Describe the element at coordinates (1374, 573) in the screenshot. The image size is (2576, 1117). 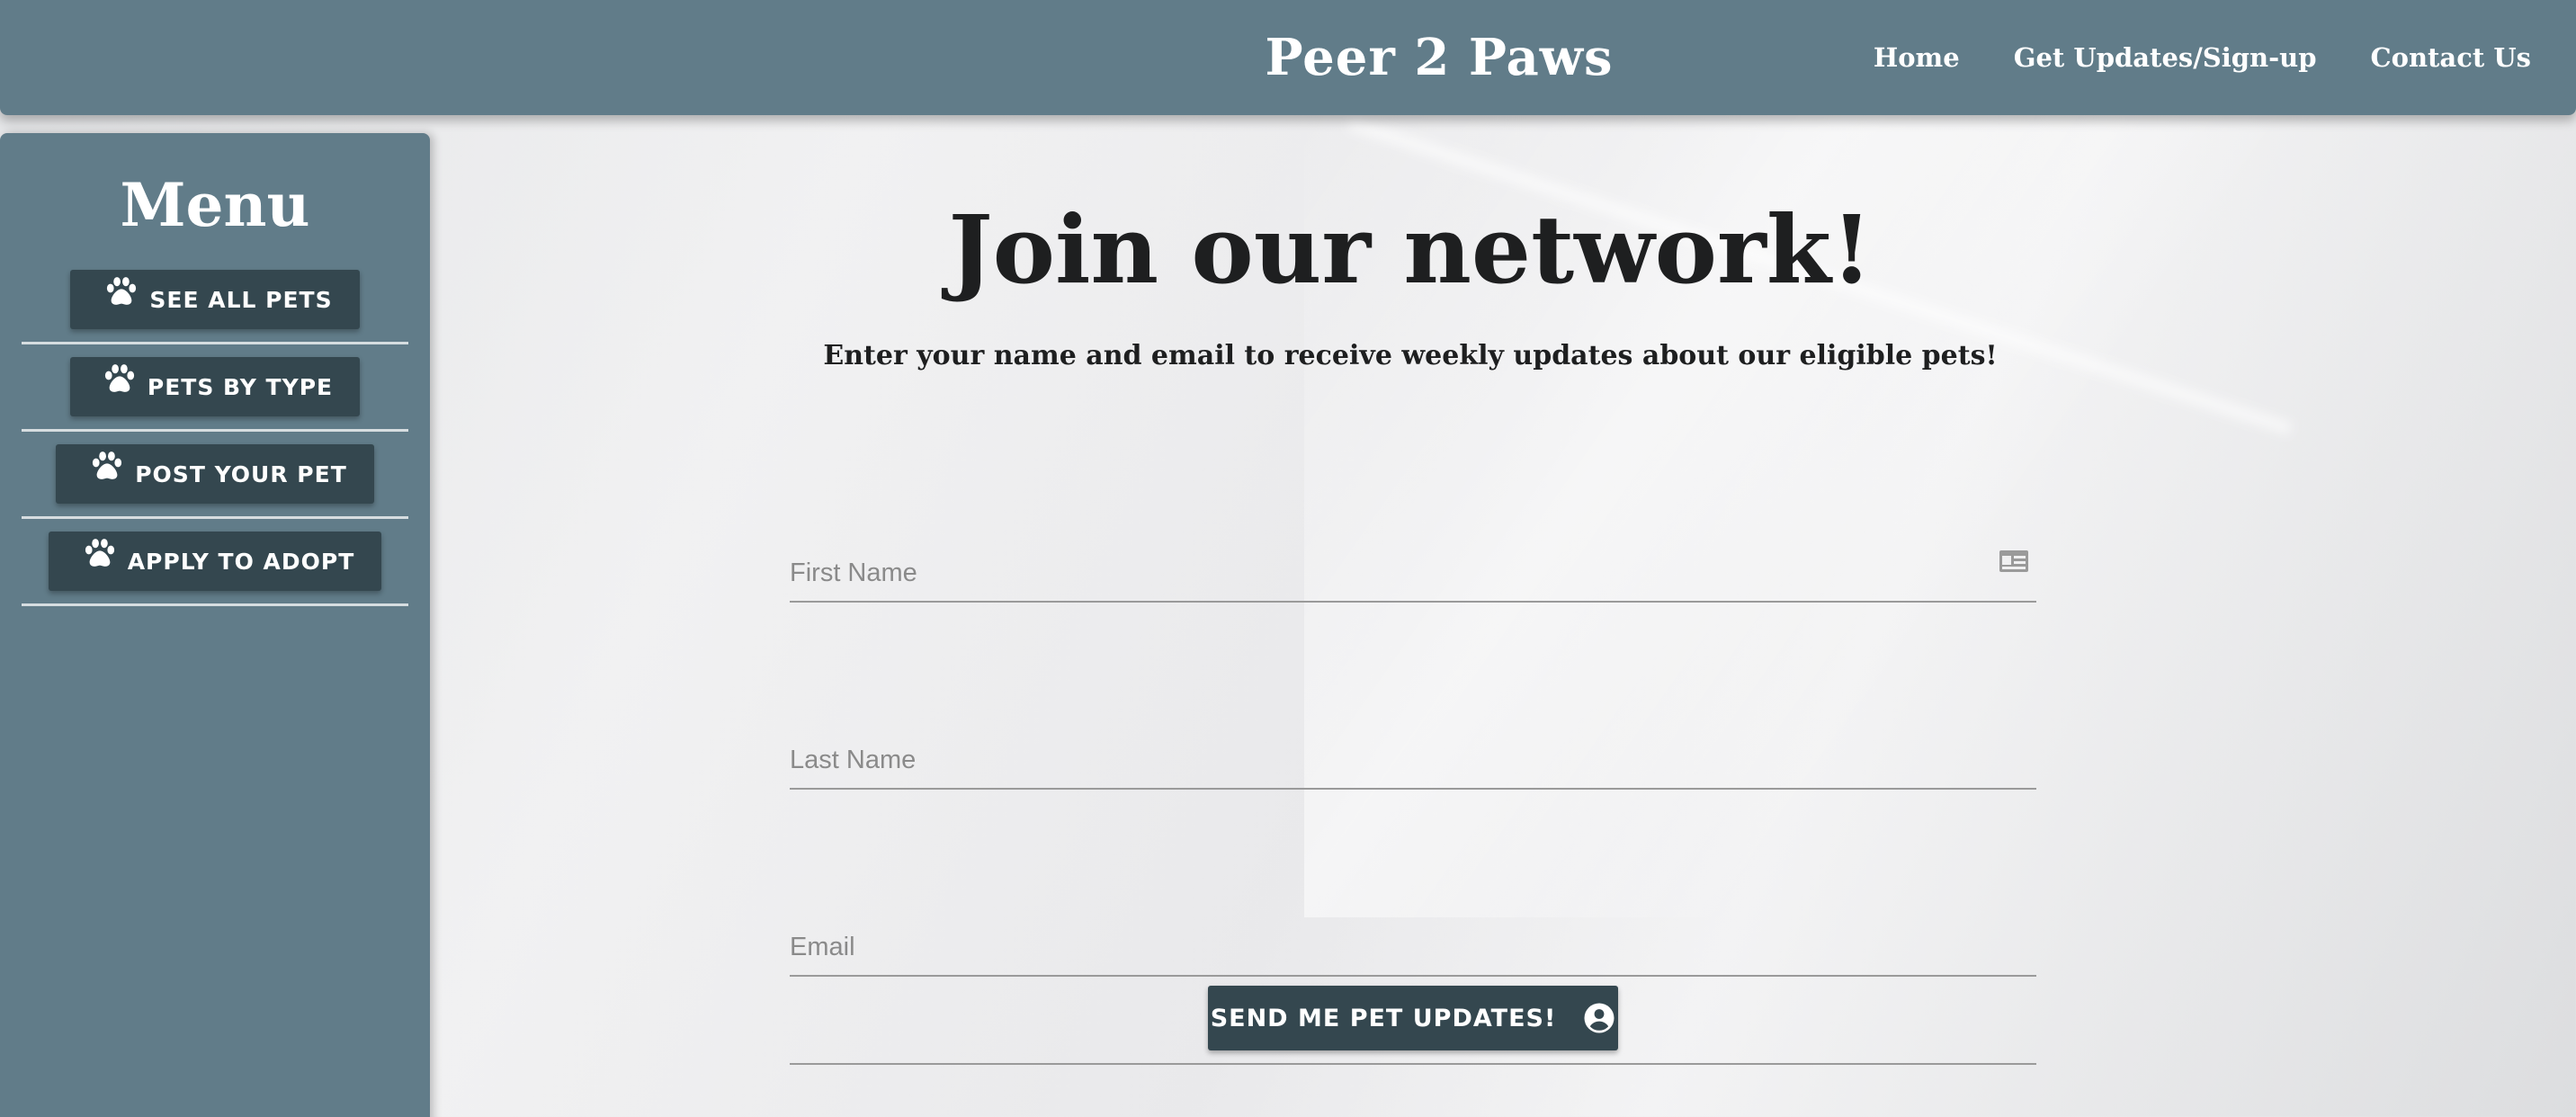
I see `first-name-input` at that location.